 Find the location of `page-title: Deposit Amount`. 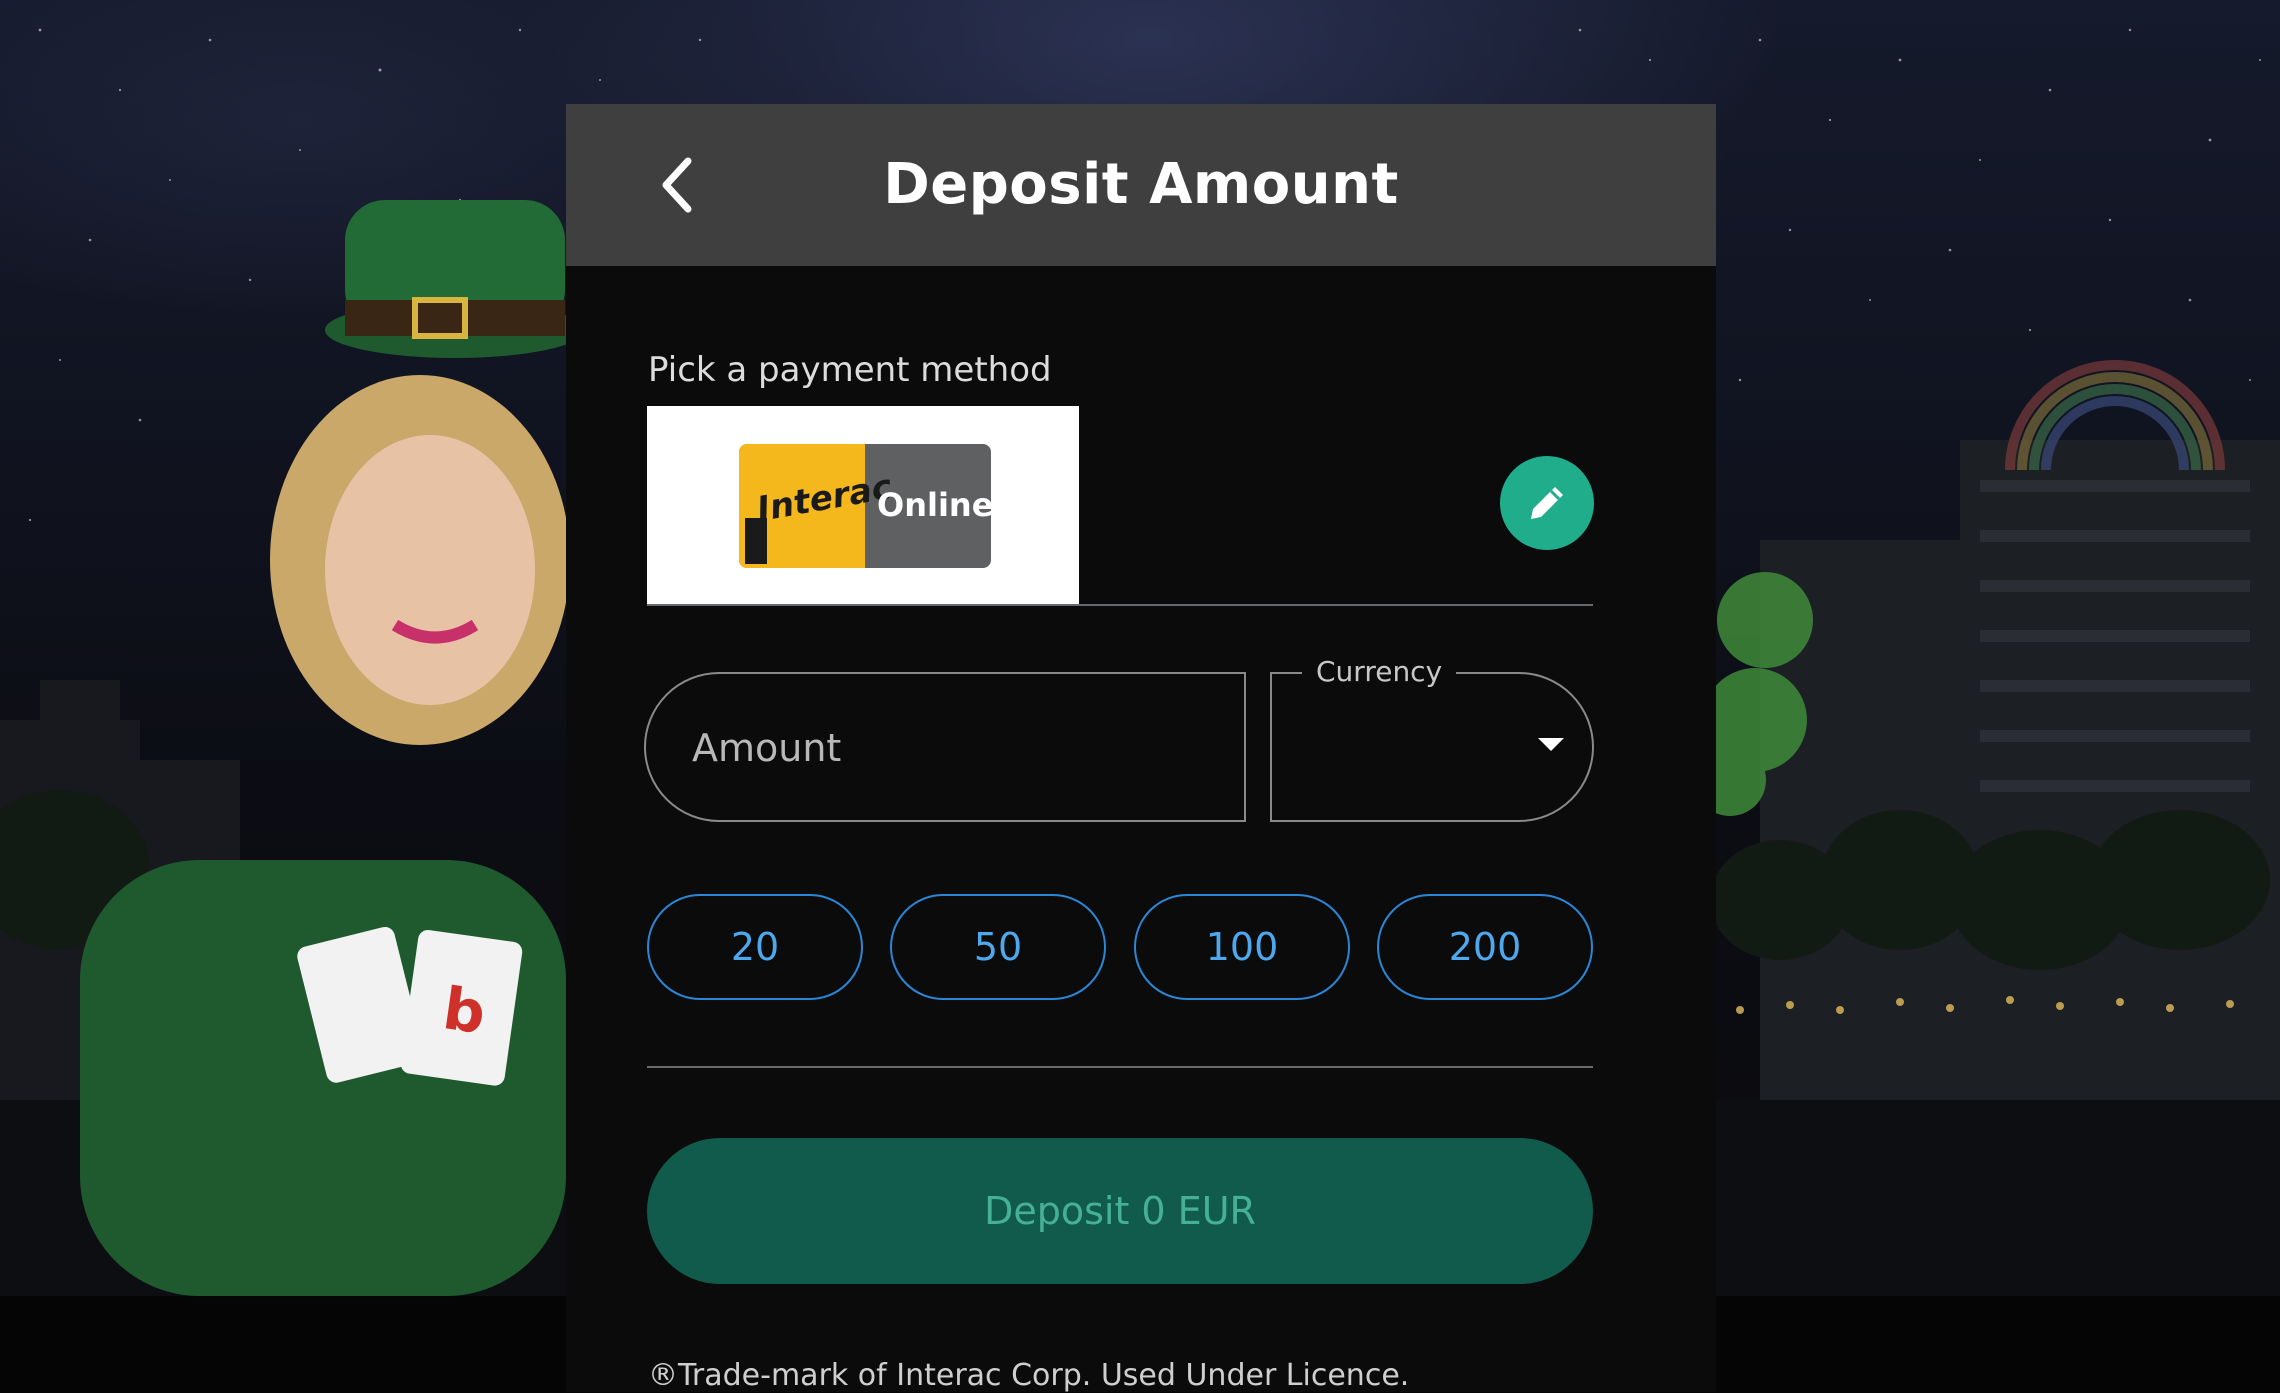

page-title: Deposit Amount is located at coordinates (1141, 184).